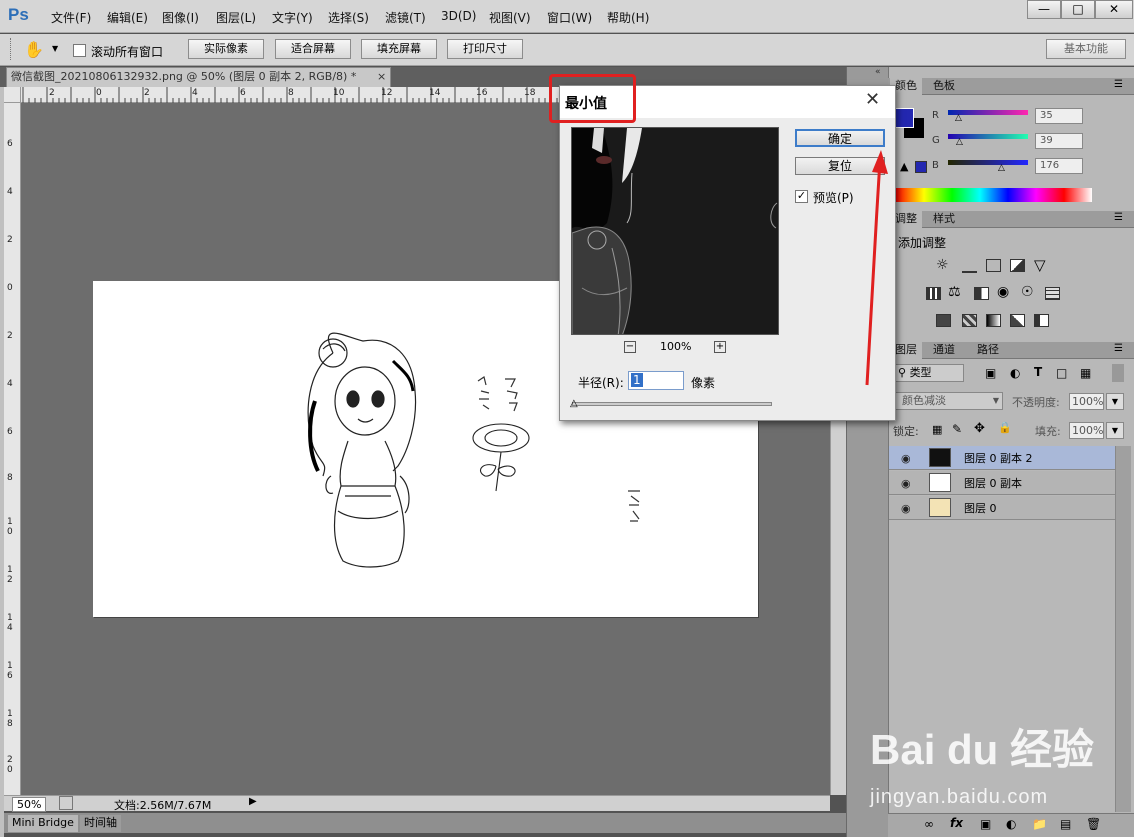  Describe the element at coordinates (1093, 824) in the screenshot. I see `delete-layer-icon: 🗑` at that location.